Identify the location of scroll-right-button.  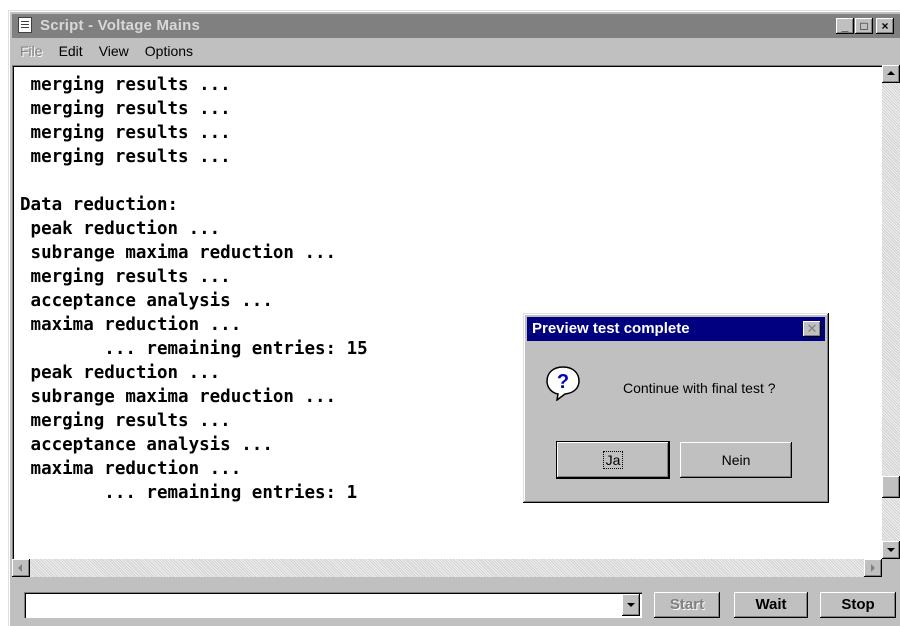
(873, 568).